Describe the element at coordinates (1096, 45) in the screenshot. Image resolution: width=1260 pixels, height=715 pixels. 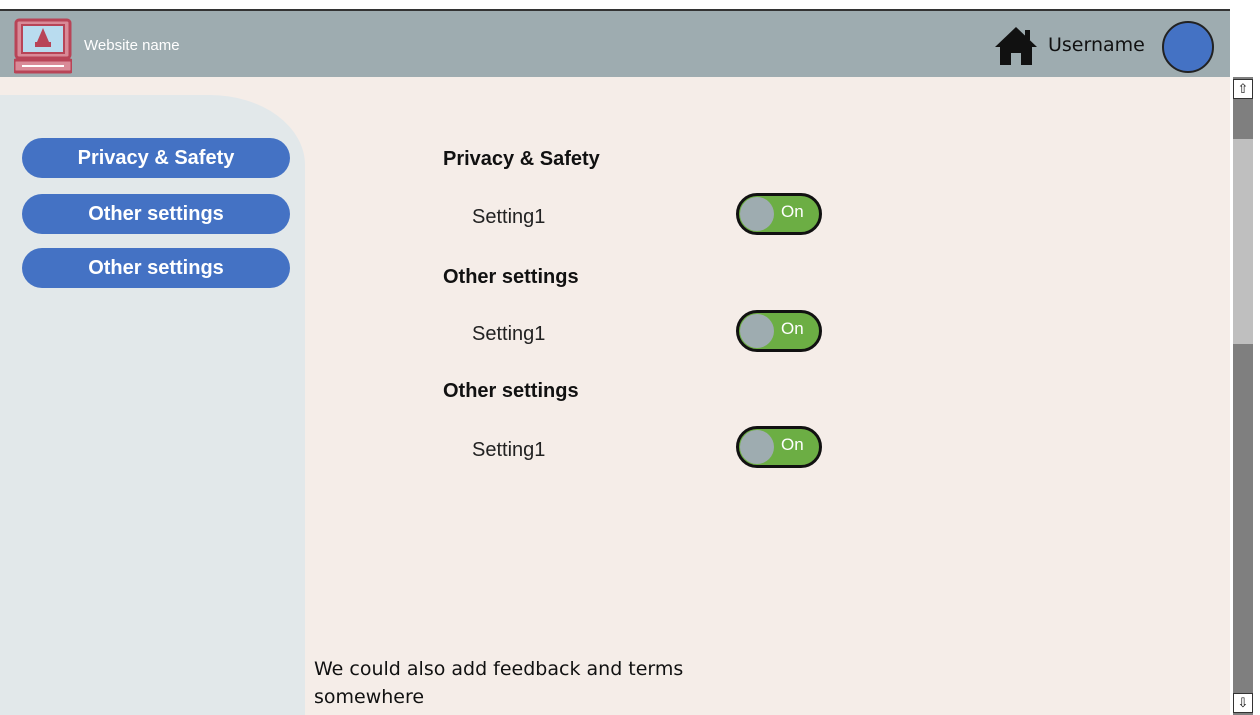
I see `username-label: Username` at that location.